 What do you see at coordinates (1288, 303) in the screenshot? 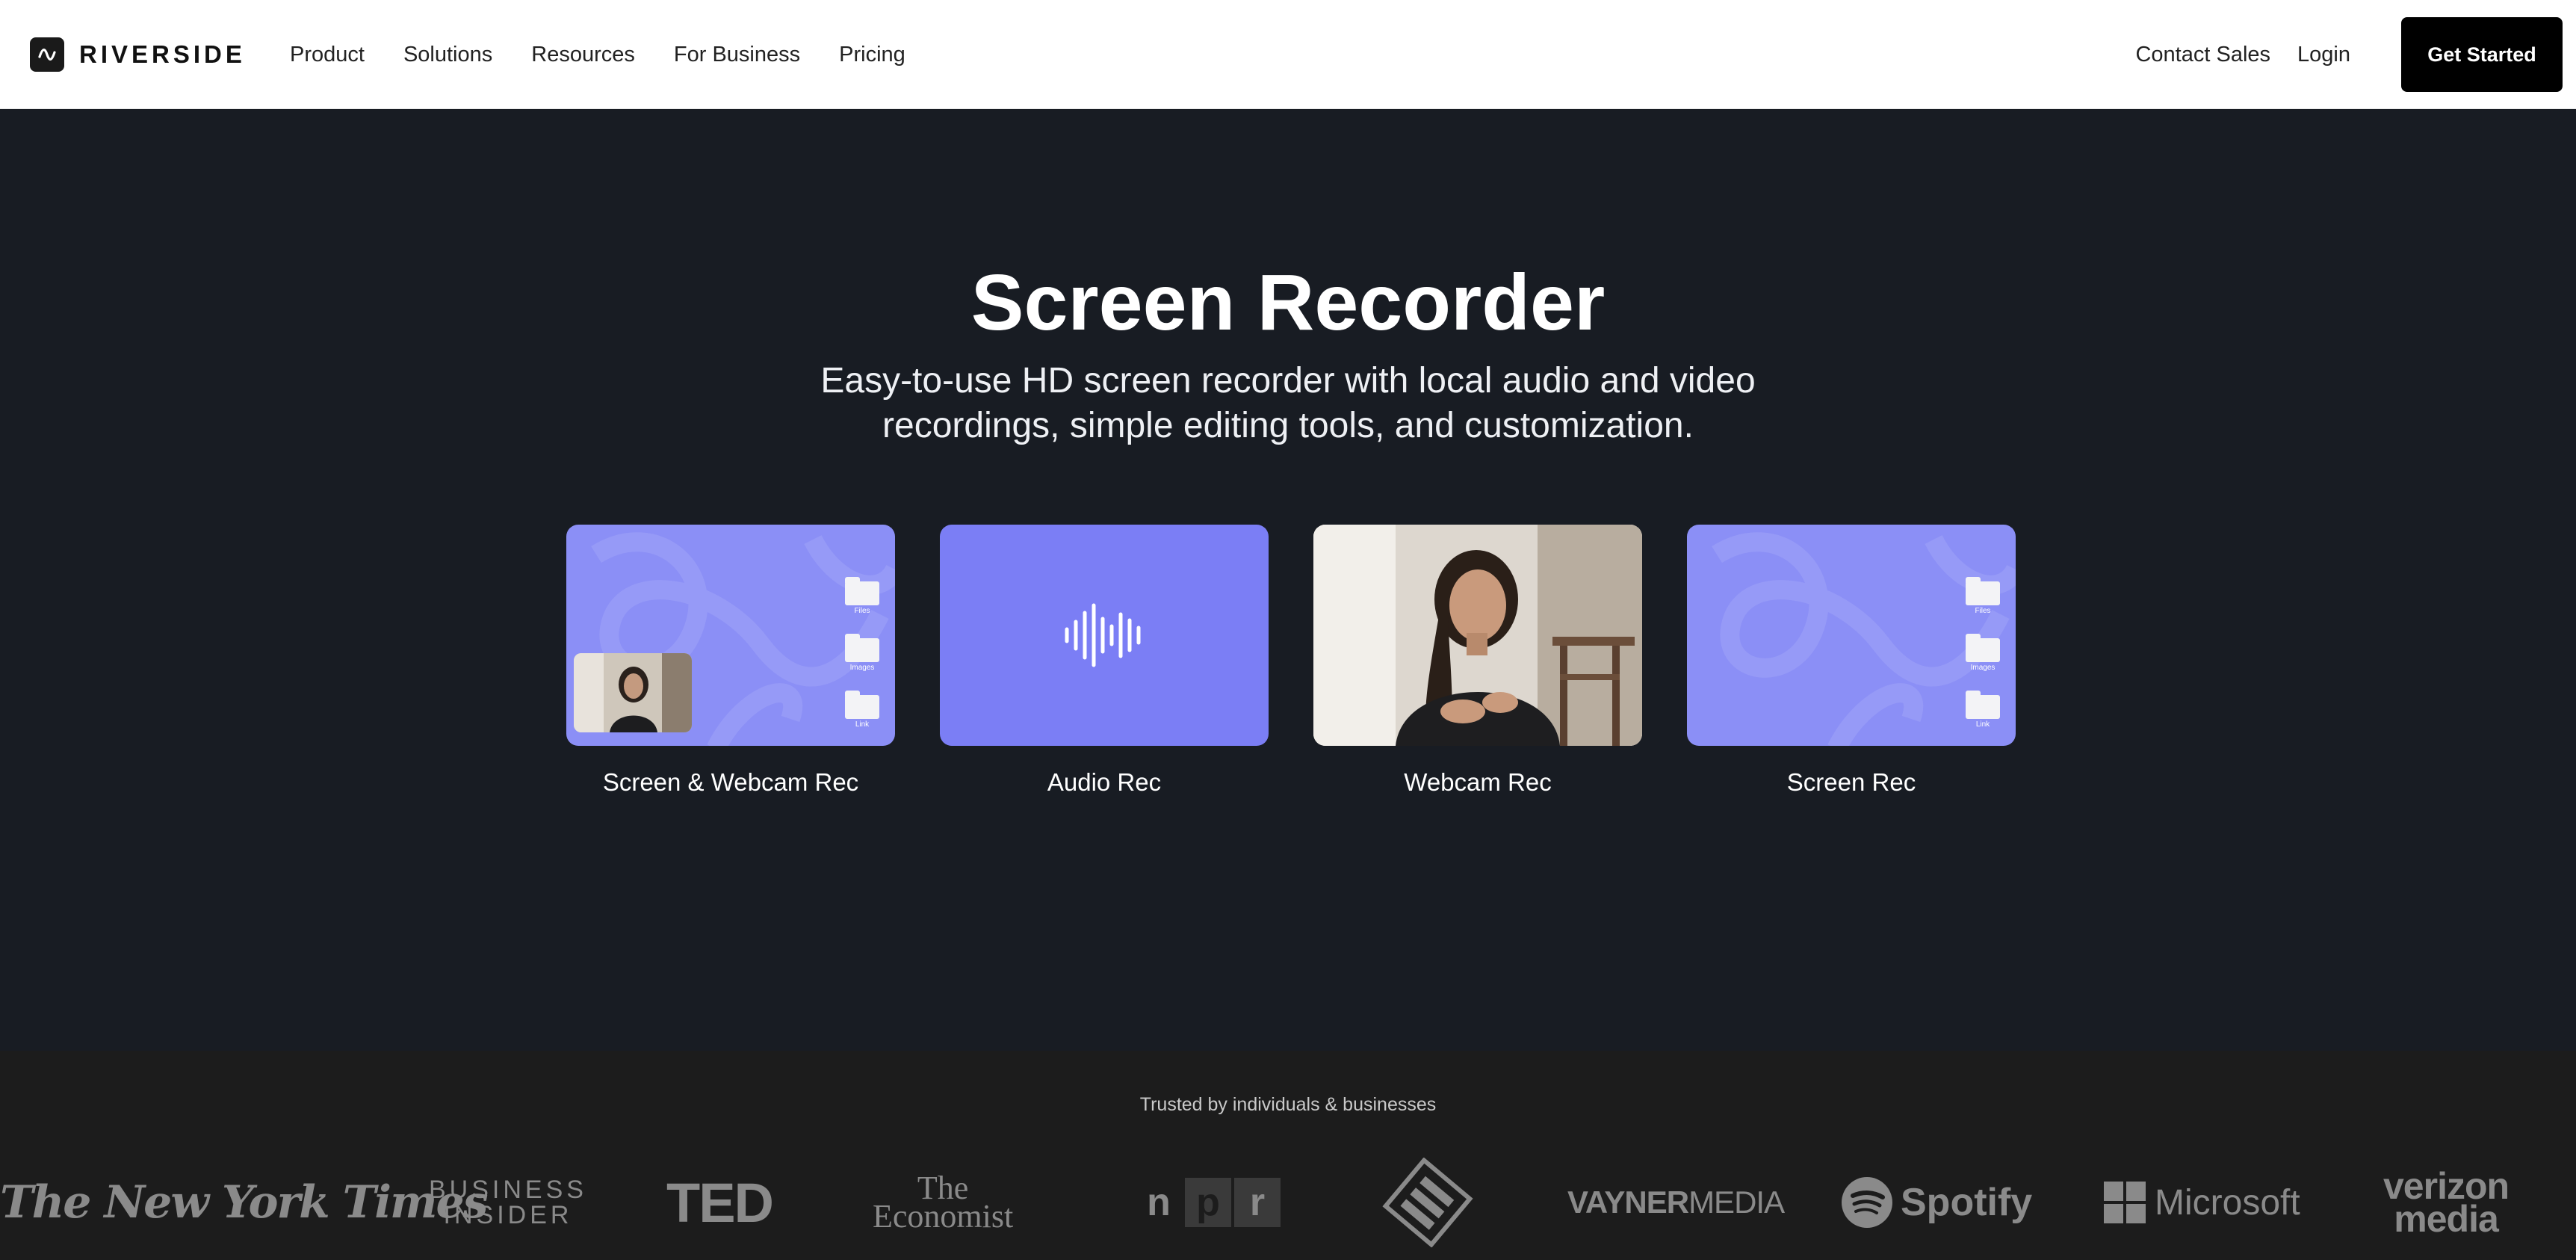
I see `page-title: Screen Recorder` at bounding box center [1288, 303].